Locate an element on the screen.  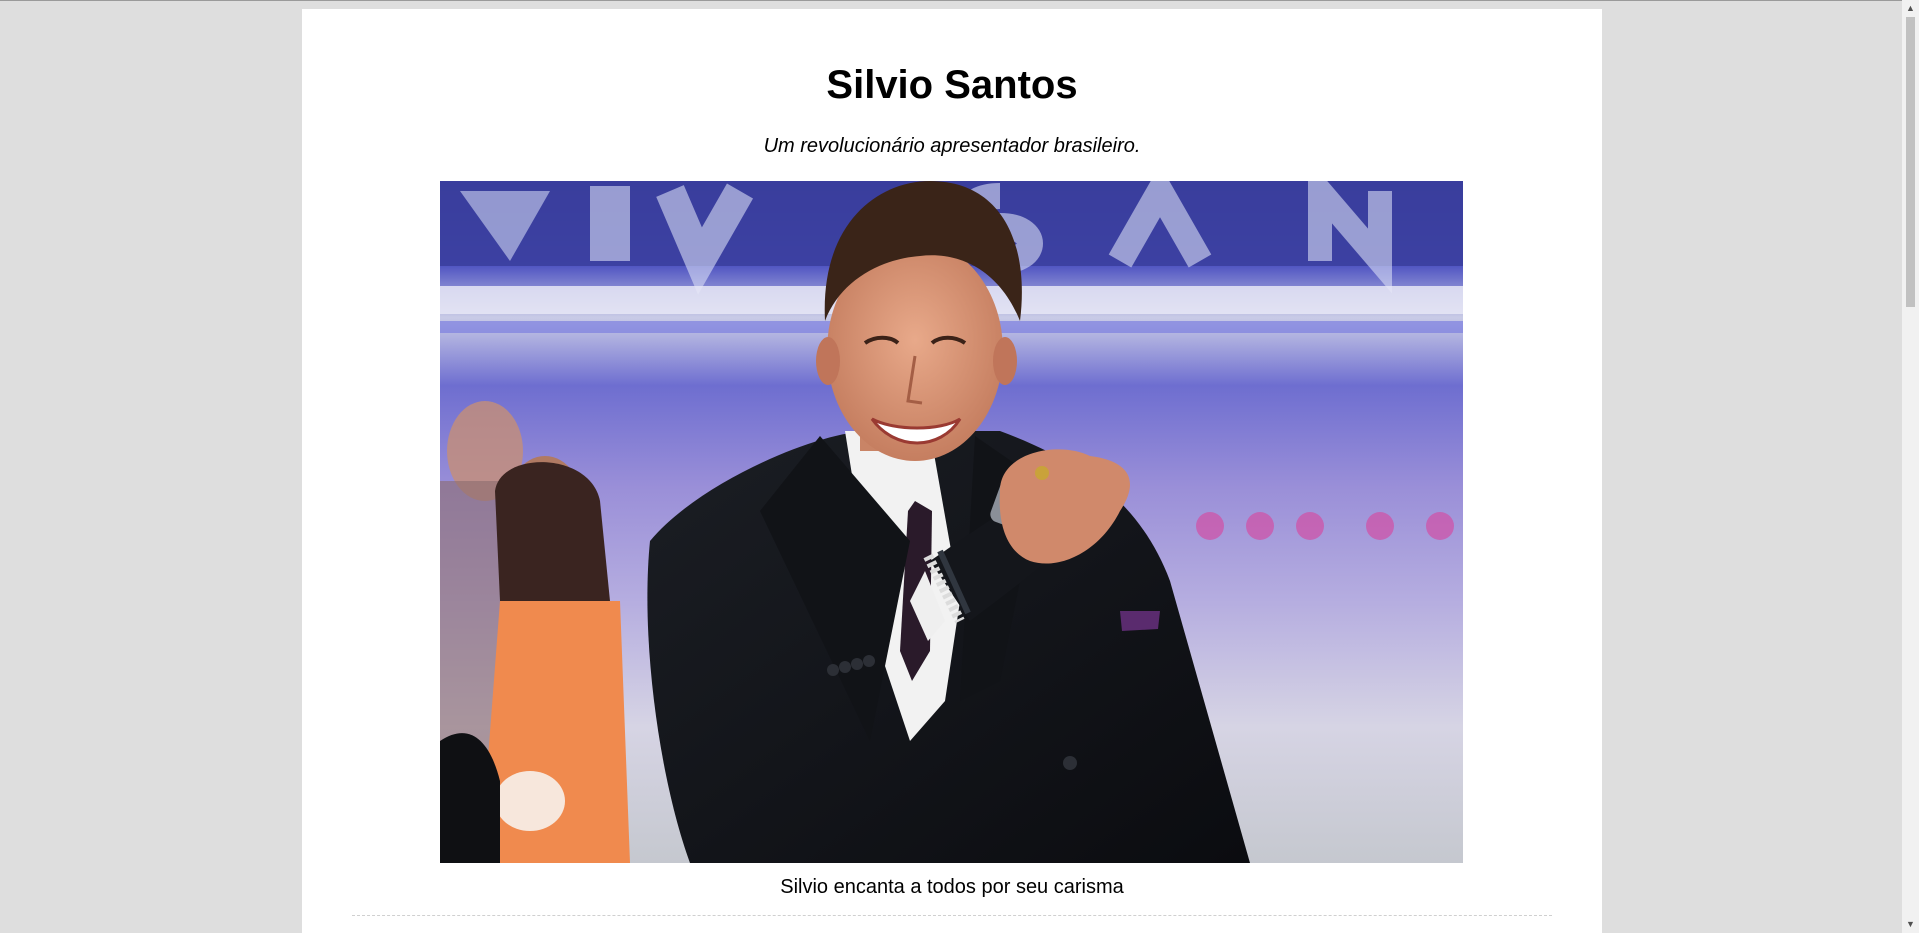
scrollbar-thumb is located at coordinates (1910, 162).